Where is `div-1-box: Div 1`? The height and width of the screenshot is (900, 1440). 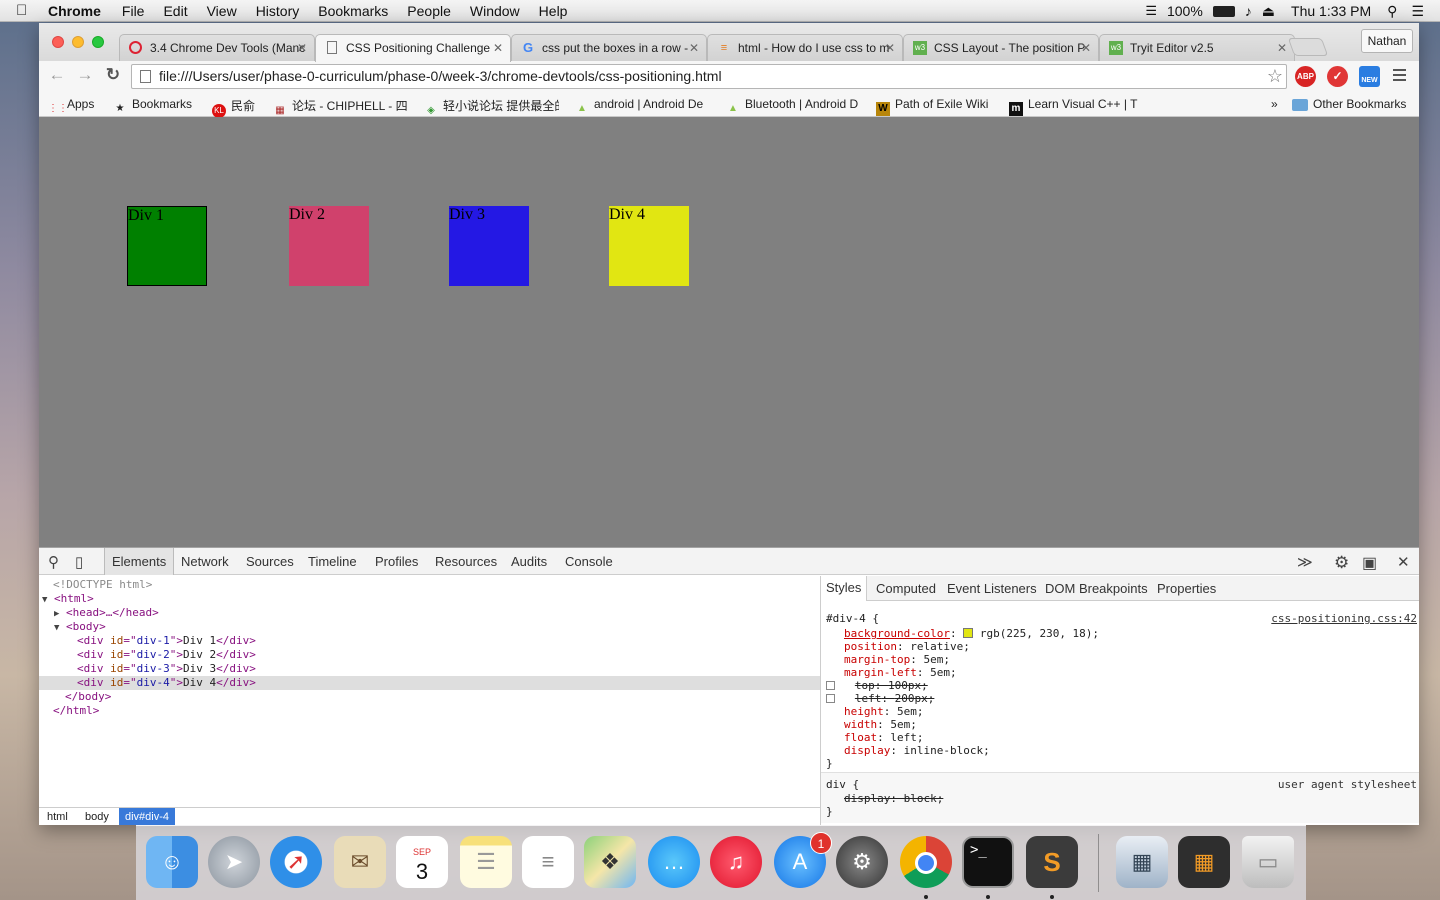
div-1-box: Div 1 is located at coordinates (167, 246).